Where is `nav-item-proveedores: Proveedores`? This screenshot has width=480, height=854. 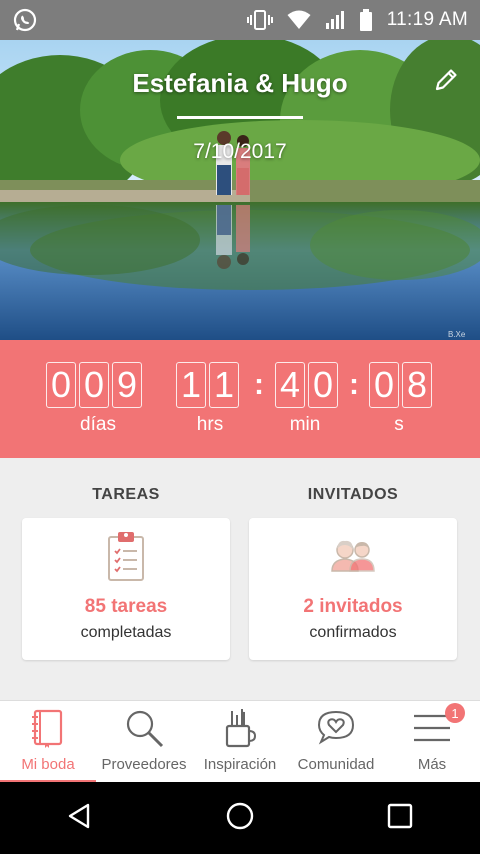 nav-item-proveedores: Proveedores is located at coordinates (144, 742).